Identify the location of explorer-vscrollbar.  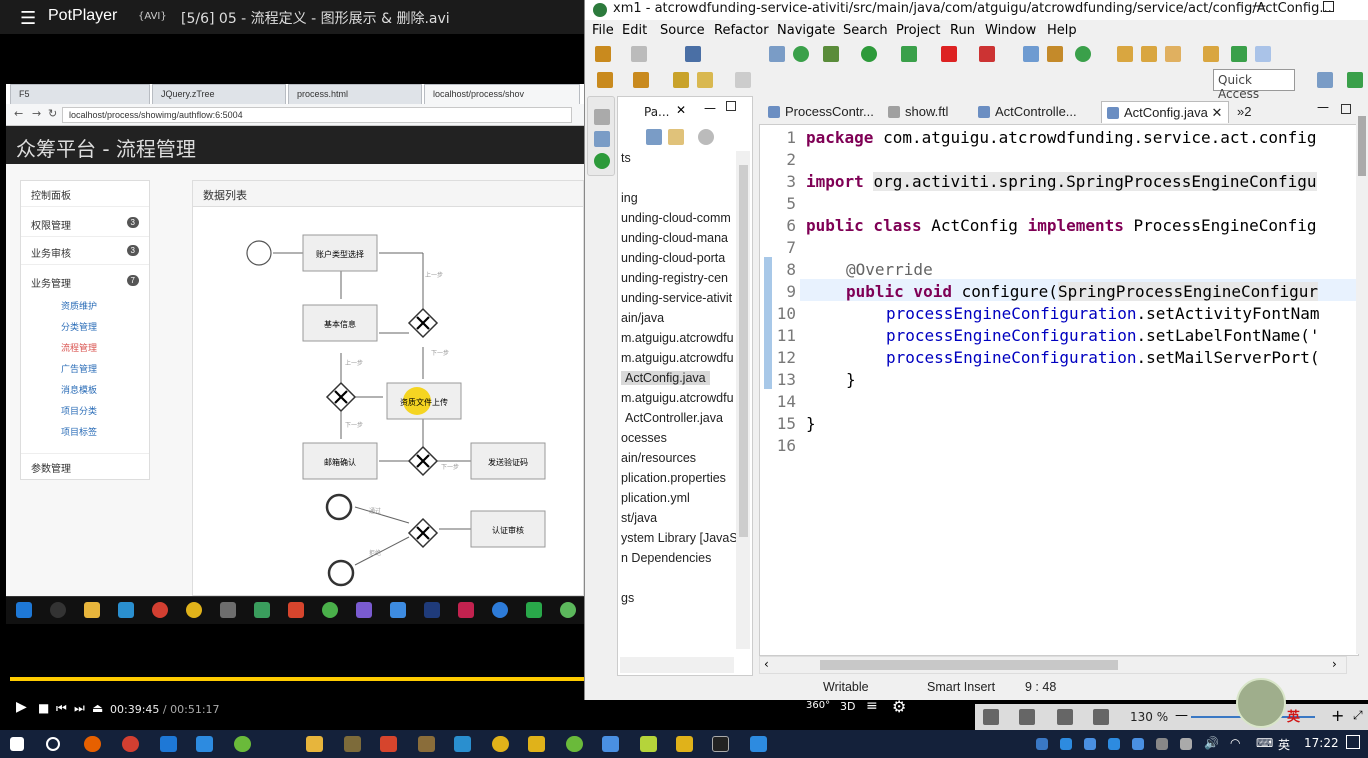
(743, 400).